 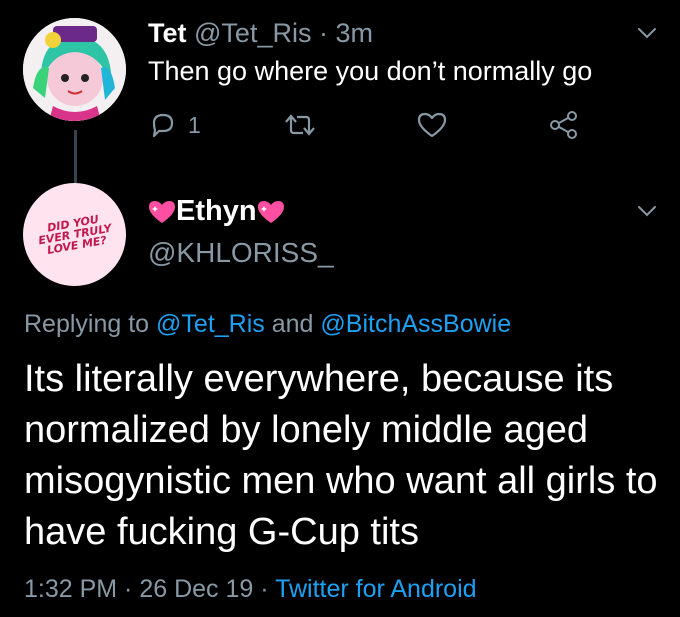 What do you see at coordinates (375, 589) in the screenshot?
I see `tweet2-client-link: Twitter for Android` at bounding box center [375, 589].